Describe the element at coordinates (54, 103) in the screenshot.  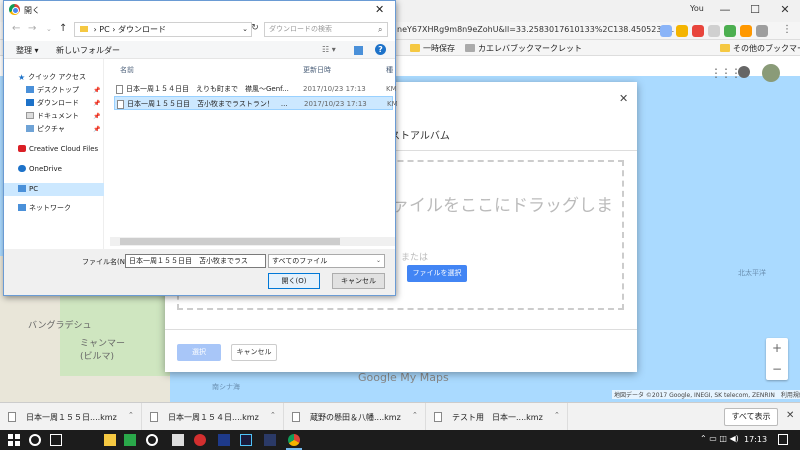
I see `nav-item-downloads: ダウンロード 📌` at that location.